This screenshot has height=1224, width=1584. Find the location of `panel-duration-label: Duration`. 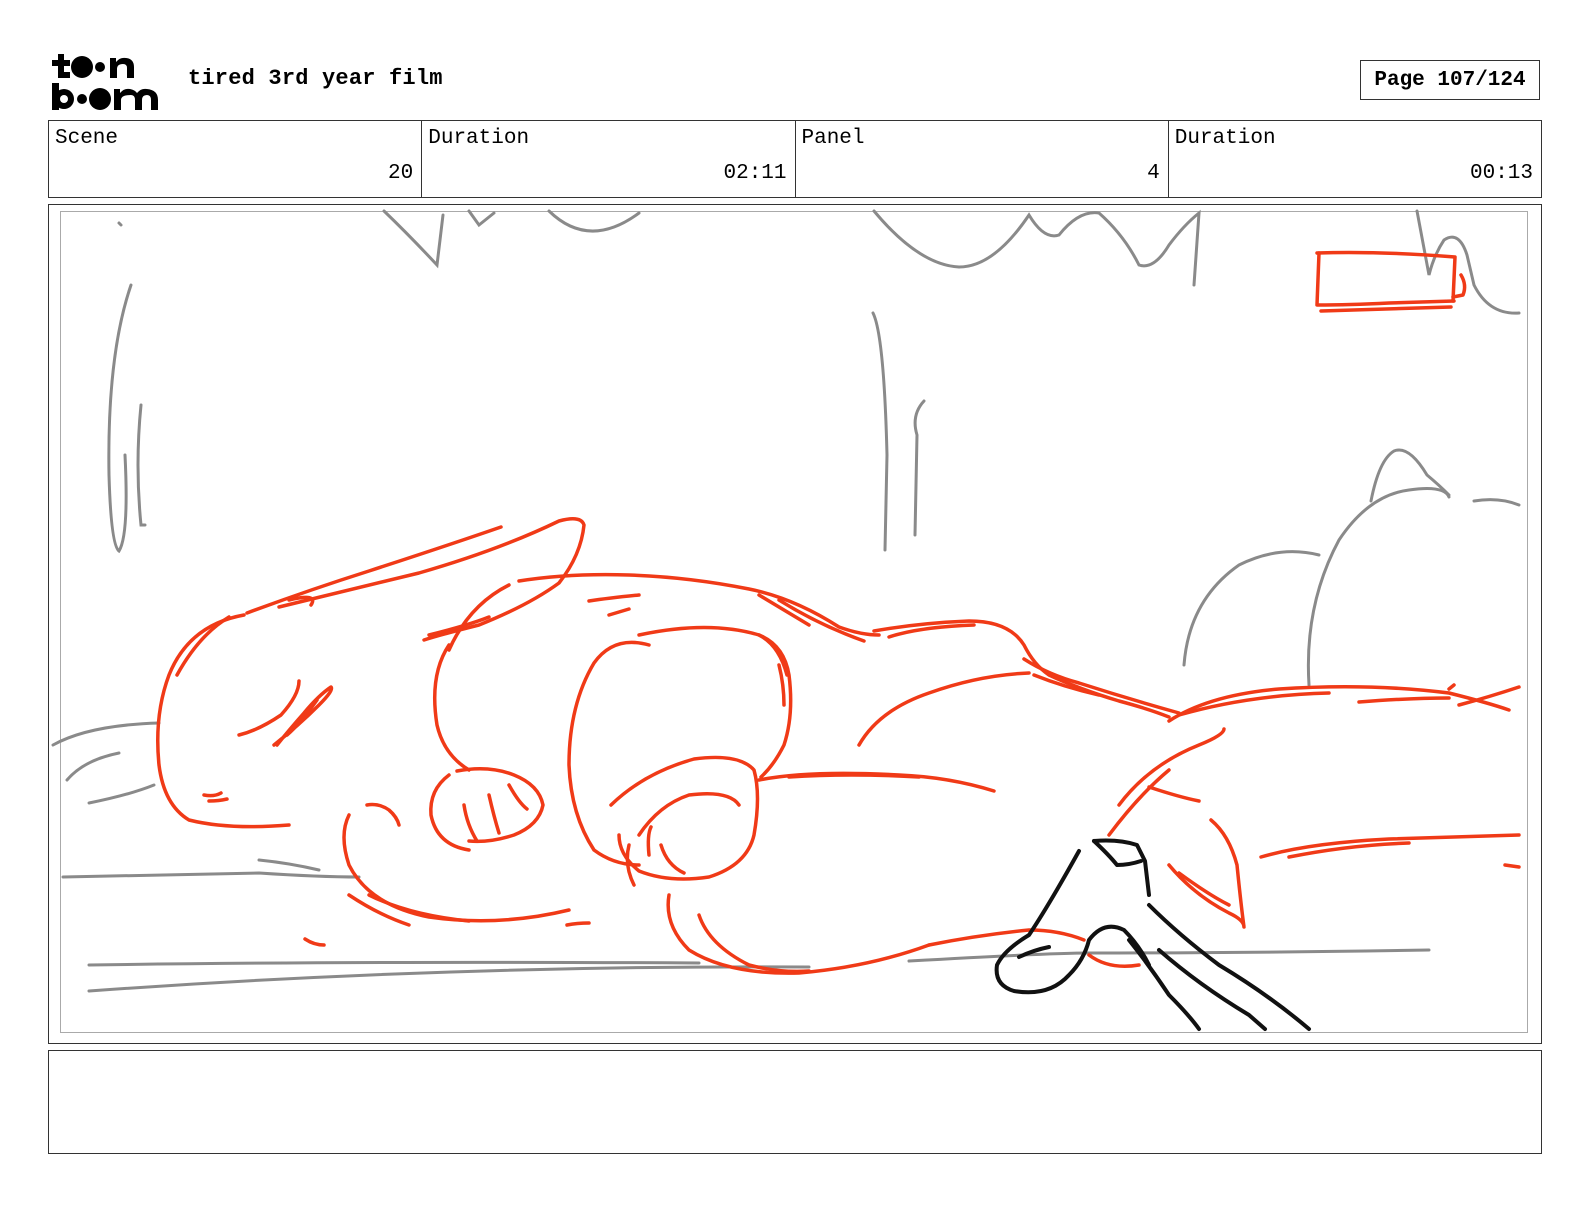

panel-duration-label: Duration is located at coordinates (1225, 138).